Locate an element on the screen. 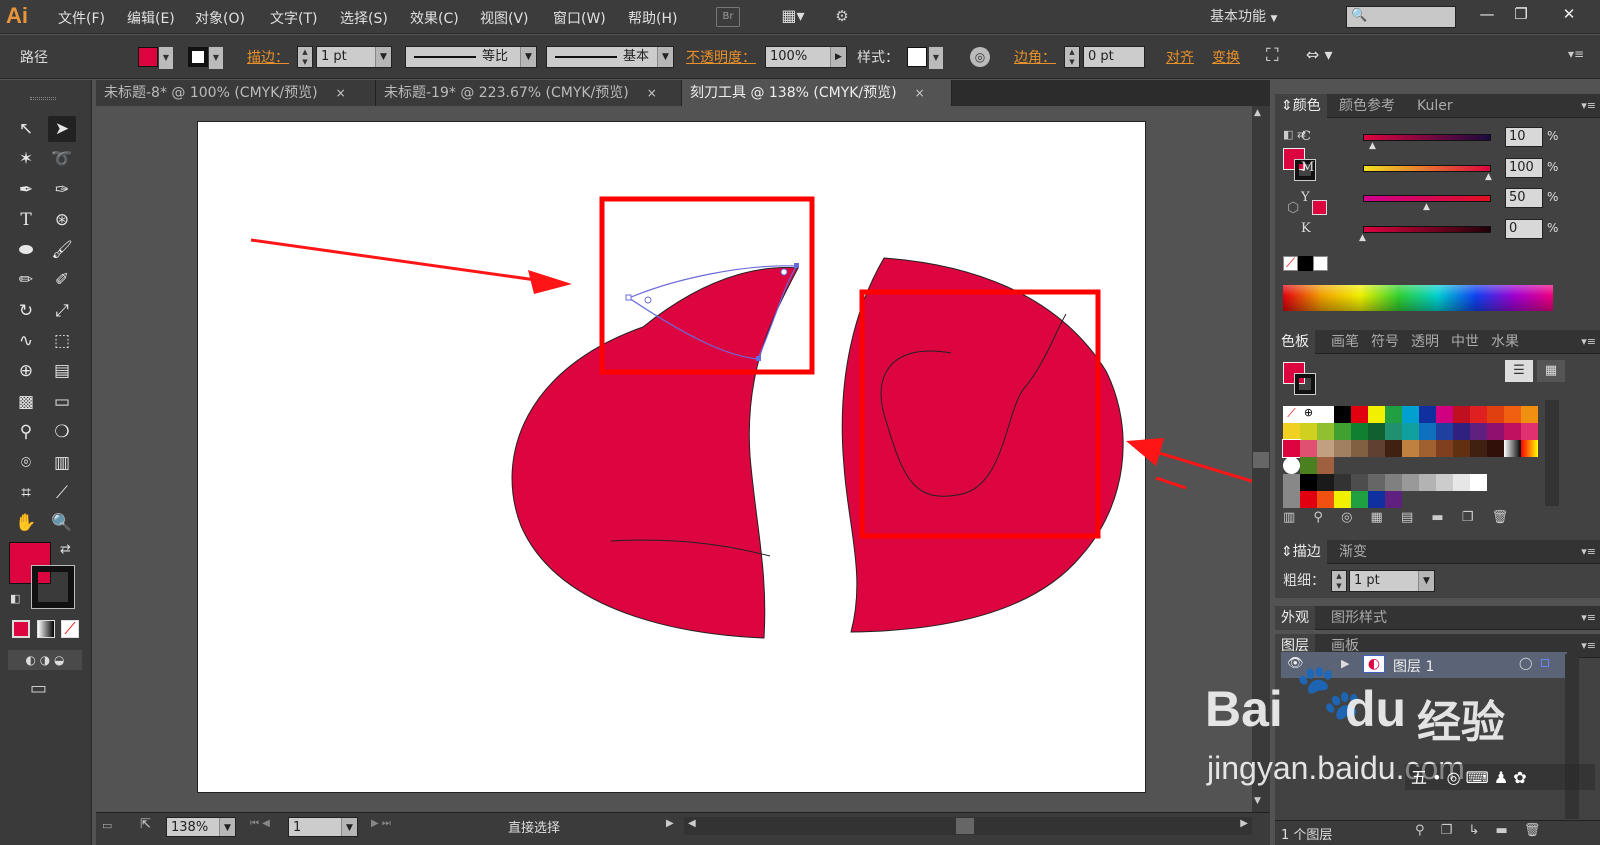 This screenshot has height=845, width=1600. corner-field: 0 pt is located at coordinates (1114, 57).